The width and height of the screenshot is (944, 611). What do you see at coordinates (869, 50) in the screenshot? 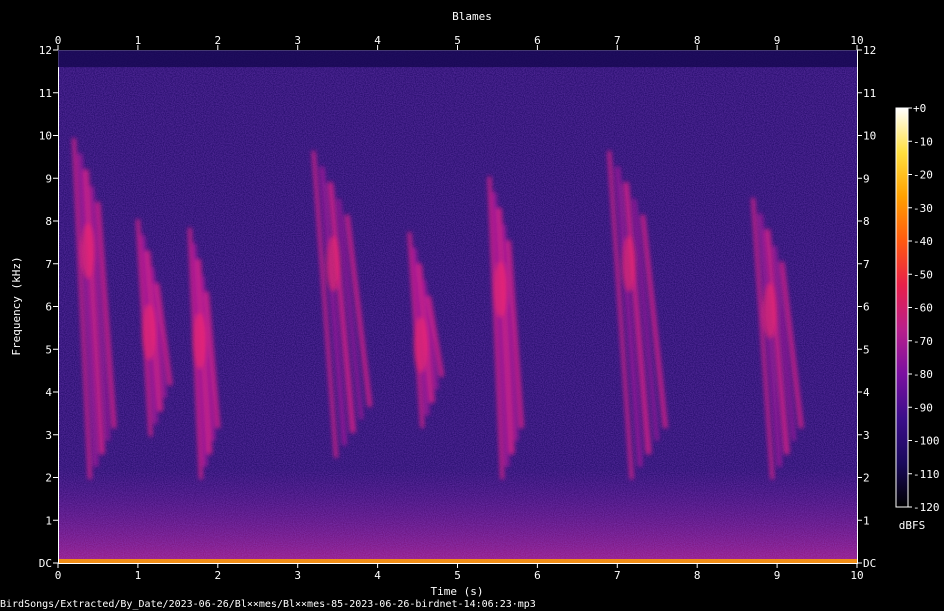
I see `y-tick-label-right: 12` at bounding box center [869, 50].